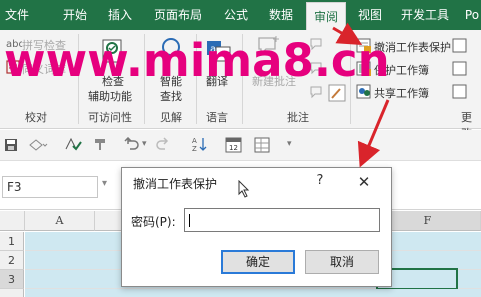 The height and width of the screenshot is (297, 481). What do you see at coordinates (471, 15) in the screenshot?
I see `tab-power: Po` at bounding box center [471, 15].